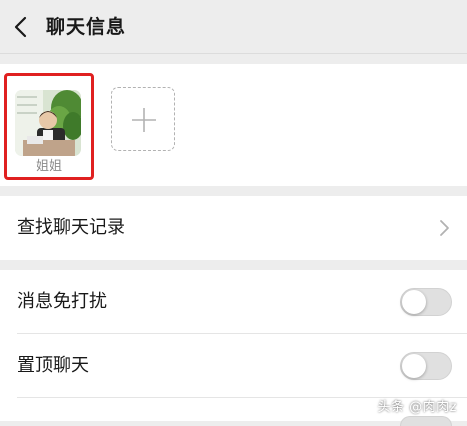  I want to click on chevron-right-icon, so click(444, 228).